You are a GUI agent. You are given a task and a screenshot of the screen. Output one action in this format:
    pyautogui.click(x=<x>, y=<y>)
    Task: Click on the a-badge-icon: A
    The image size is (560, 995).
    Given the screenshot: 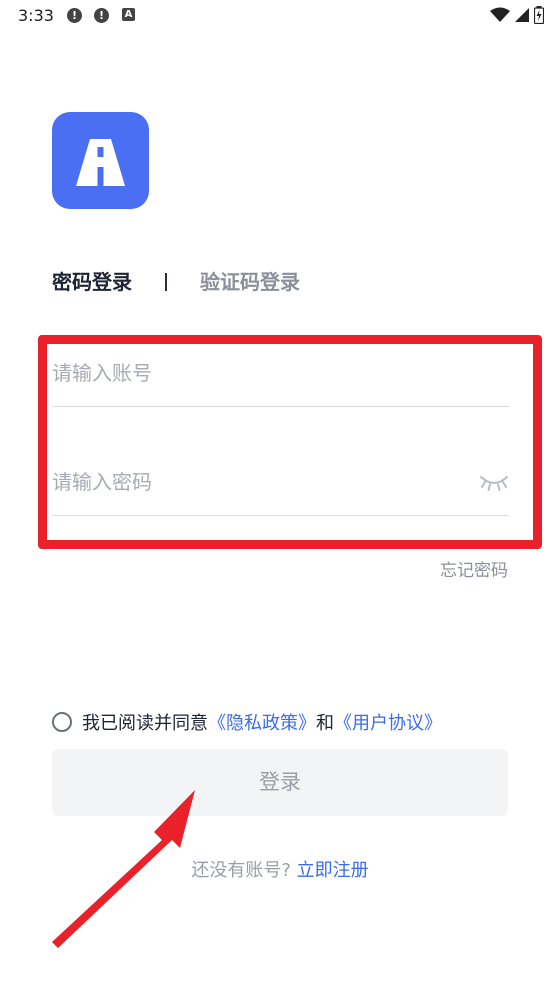 What is the action you would take?
    pyautogui.click(x=128, y=14)
    